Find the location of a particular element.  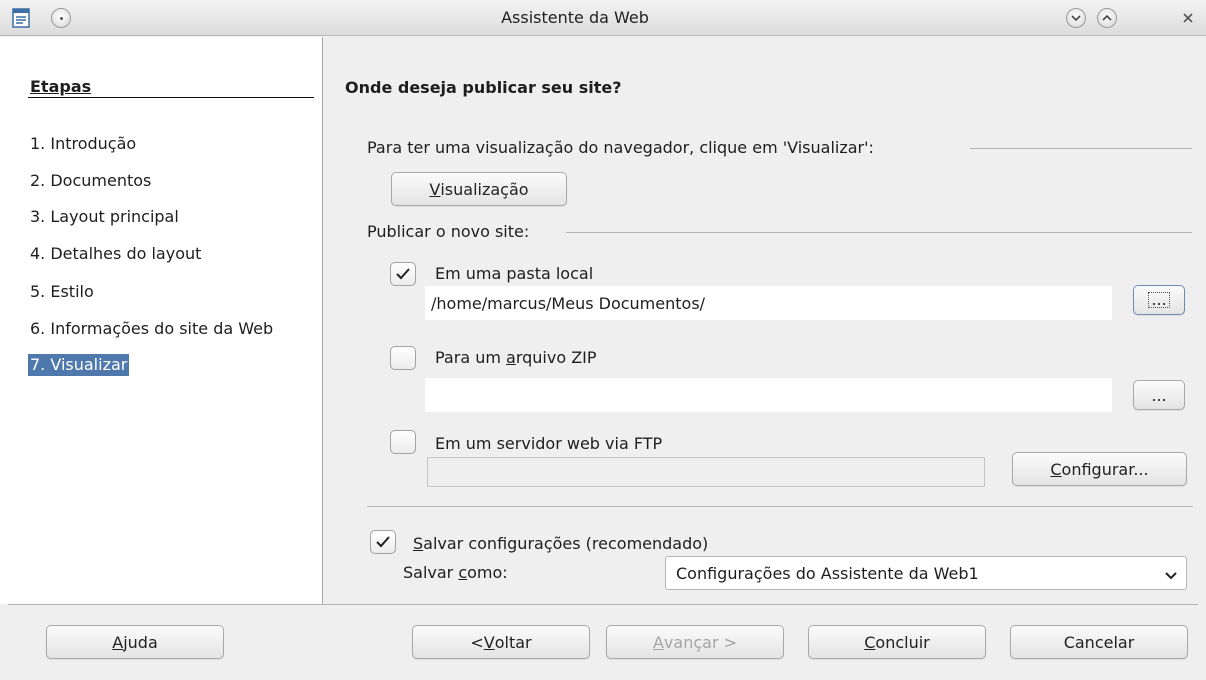

close-icon is located at coordinates (1188, 18).